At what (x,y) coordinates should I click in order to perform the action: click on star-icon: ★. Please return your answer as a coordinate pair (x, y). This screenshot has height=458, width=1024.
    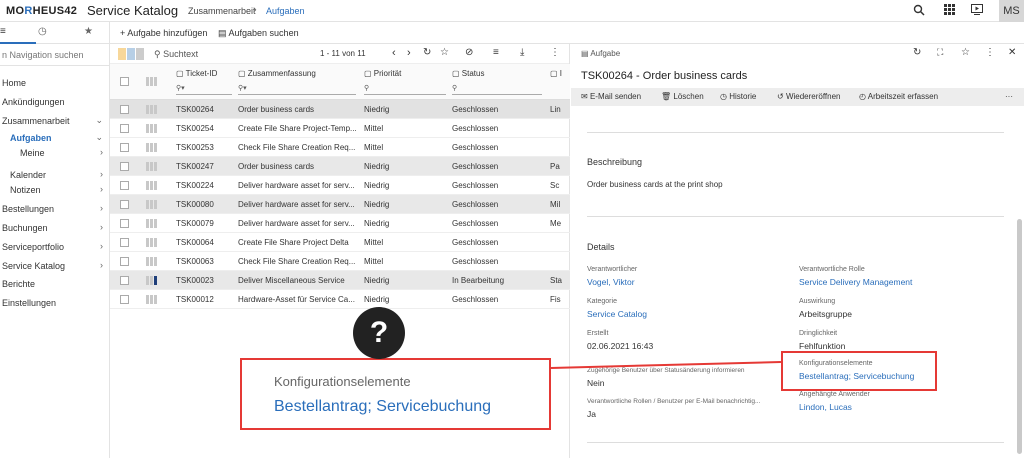
    Looking at the image, I should click on (88, 31).